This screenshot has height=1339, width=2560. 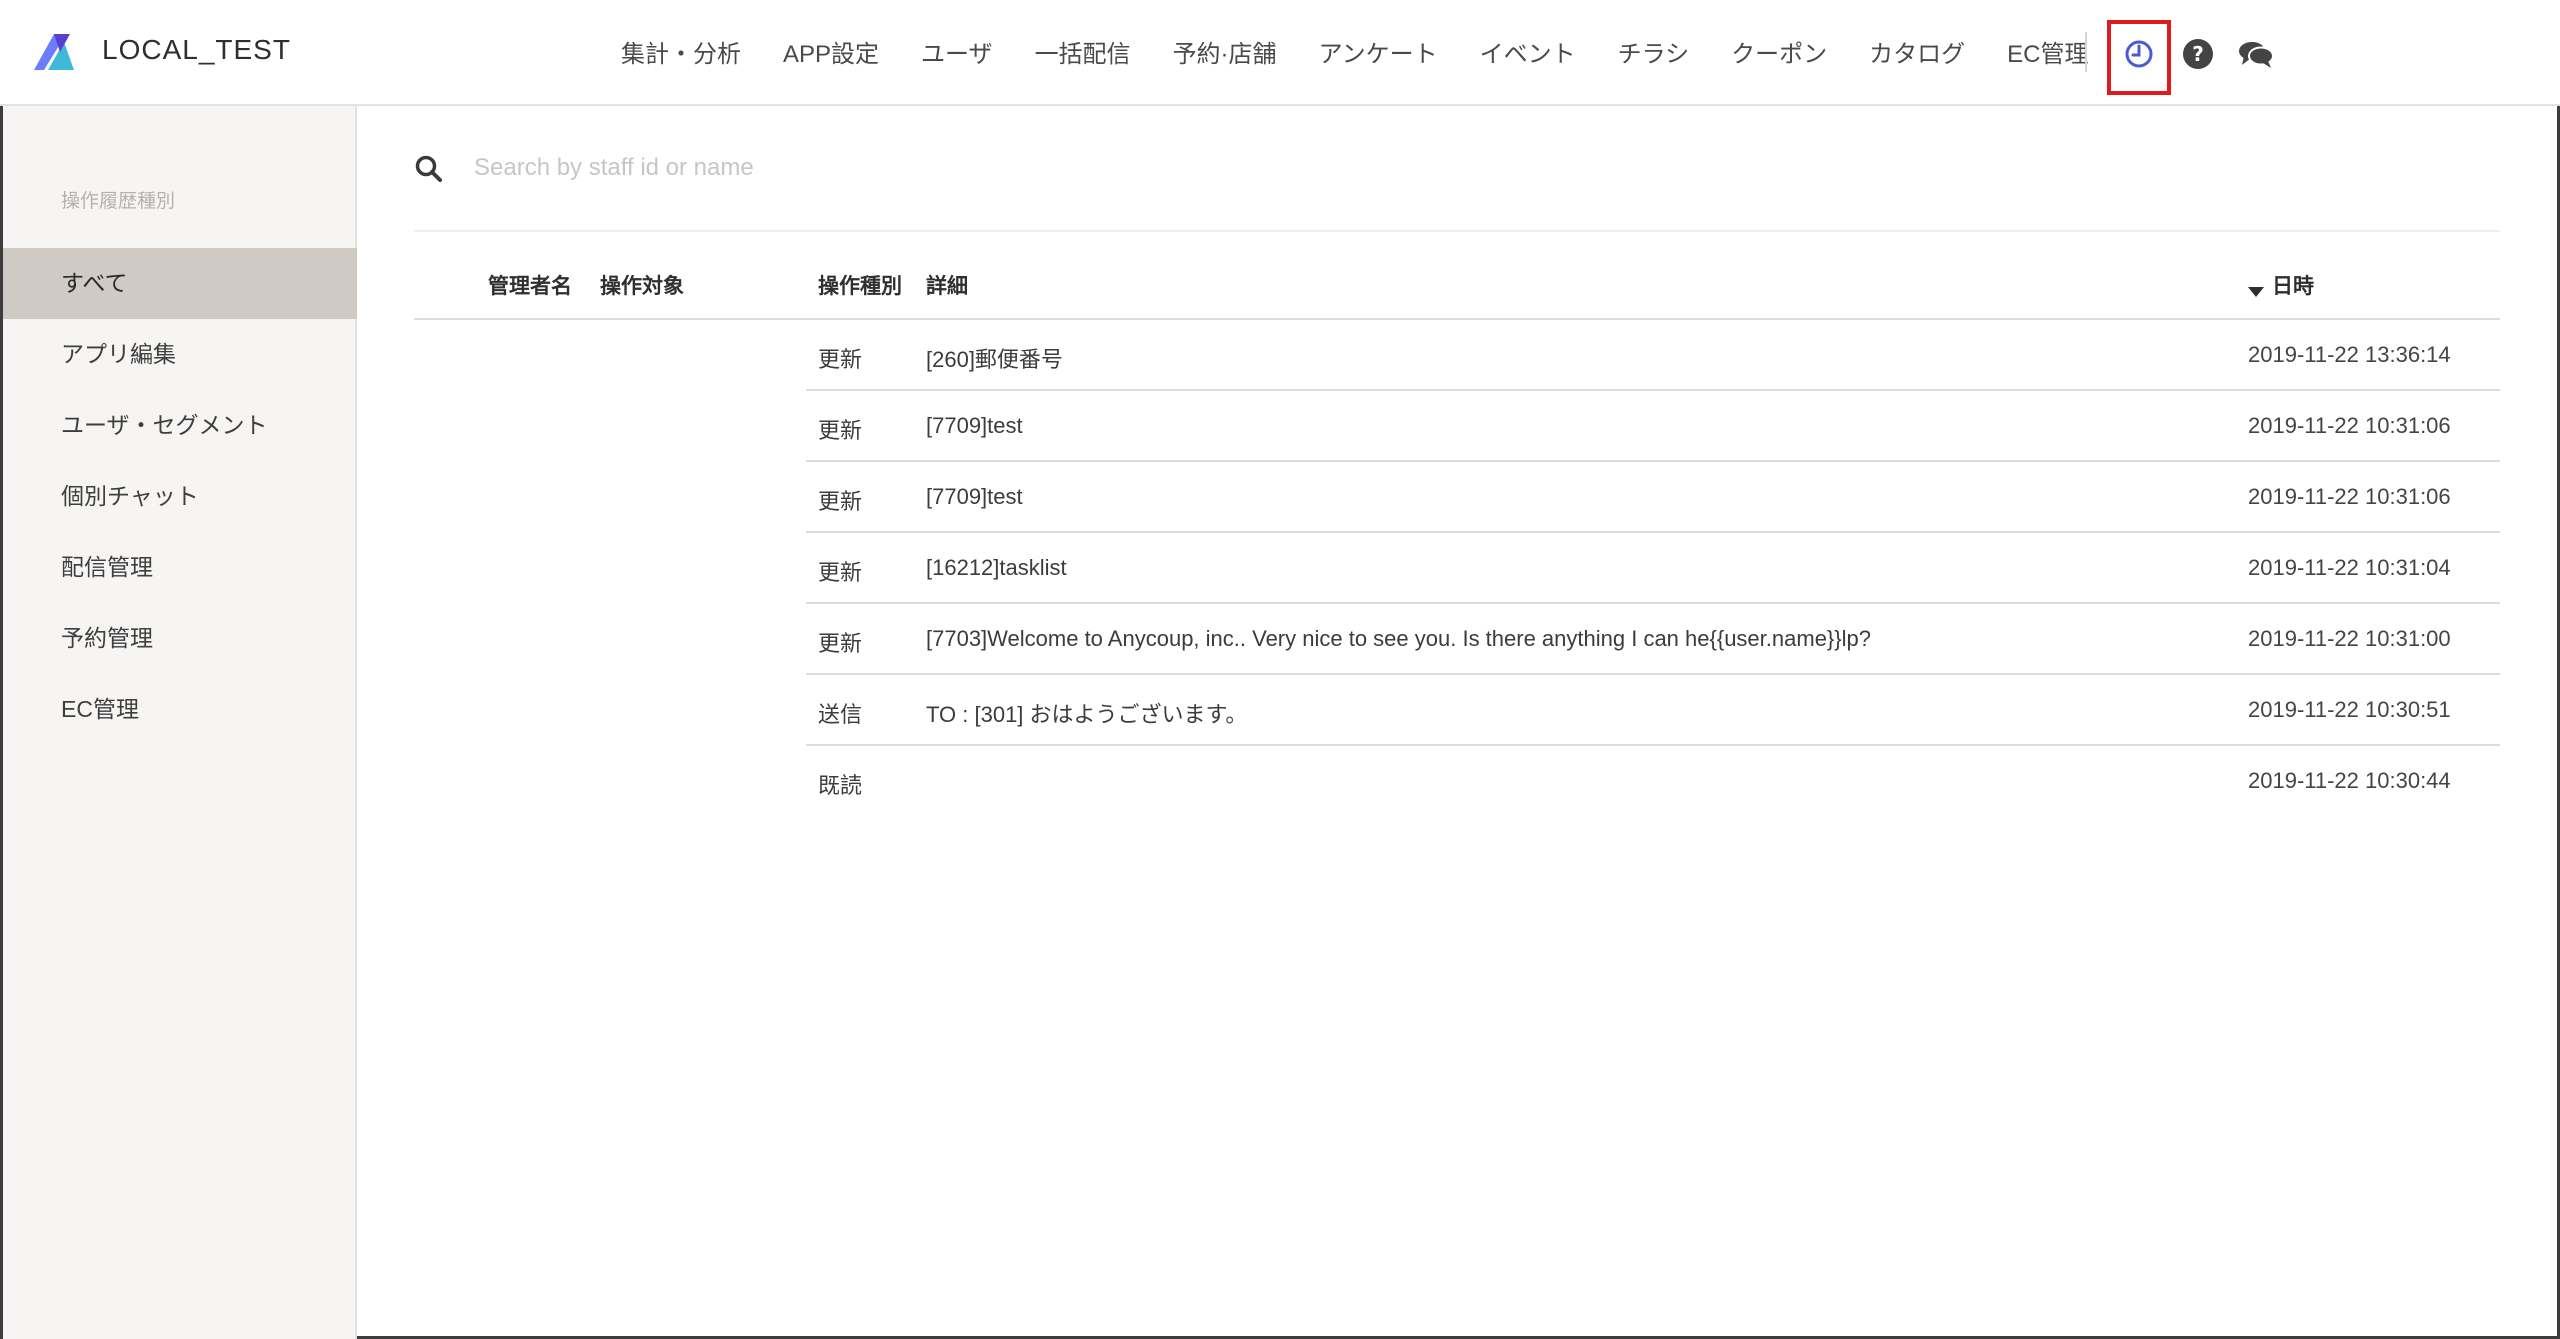 What do you see at coordinates (118, 201) in the screenshot?
I see `sidebar-heading: 操作履歴種別` at bounding box center [118, 201].